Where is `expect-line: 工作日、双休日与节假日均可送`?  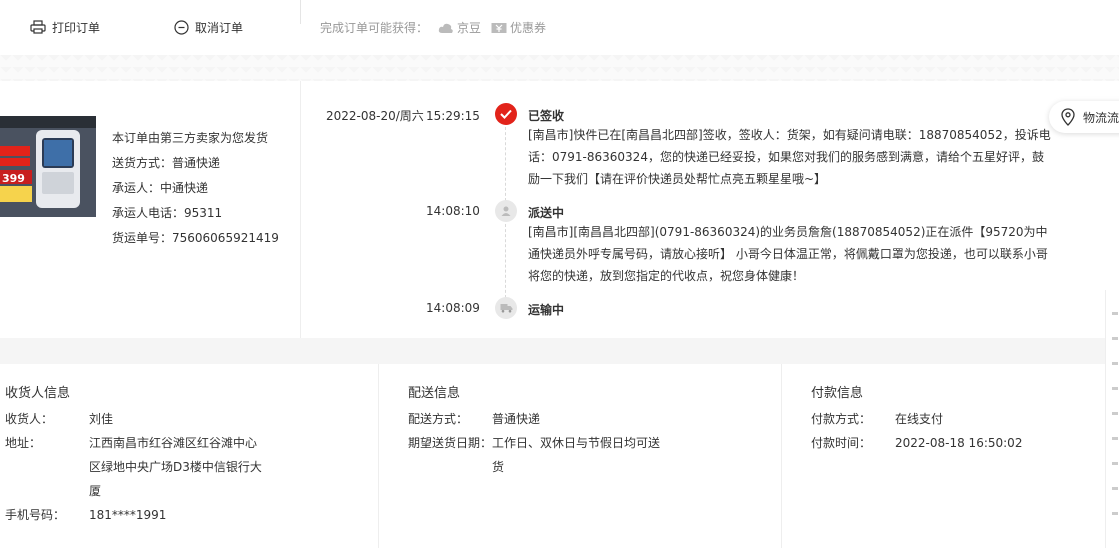 expect-line: 工作日、双休日与节假日均可送 is located at coordinates (576, 443).